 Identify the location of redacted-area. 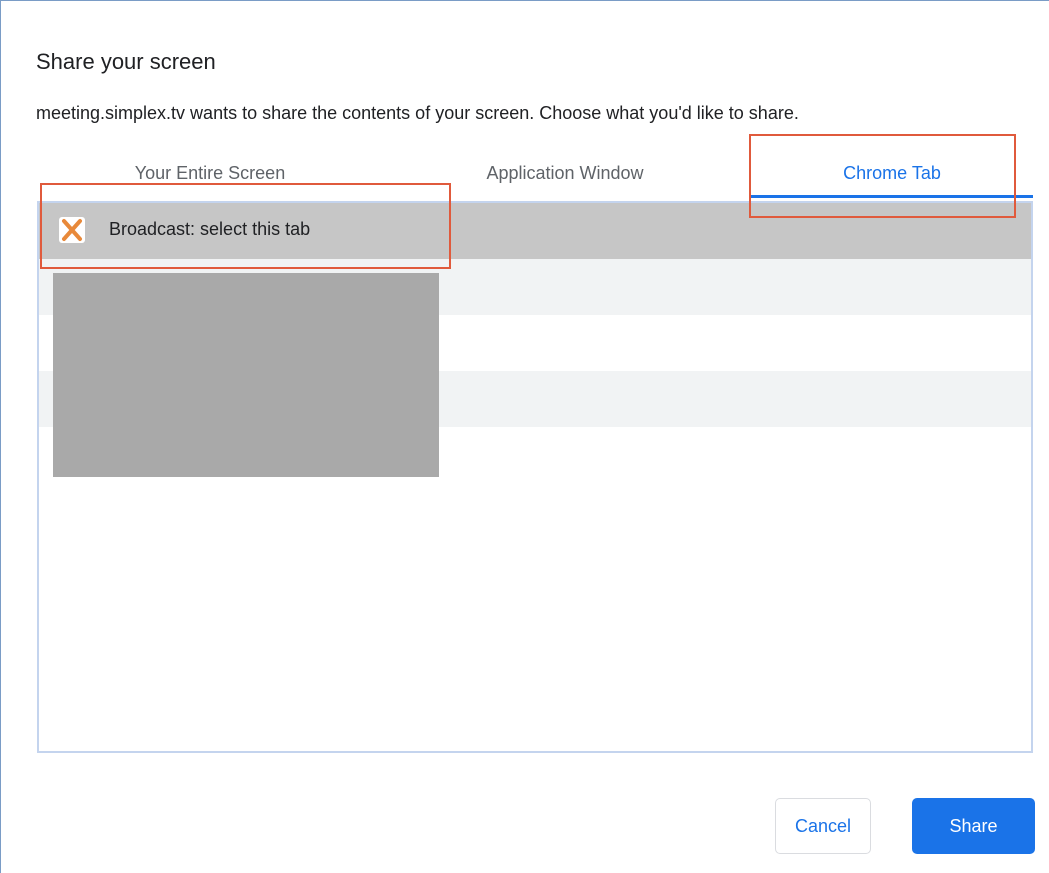
(246, 375).